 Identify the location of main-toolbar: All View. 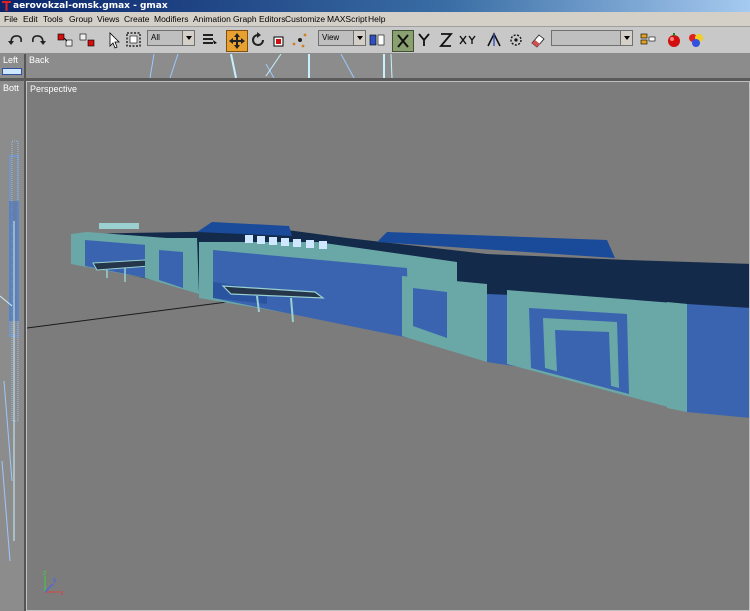
(375, 40).